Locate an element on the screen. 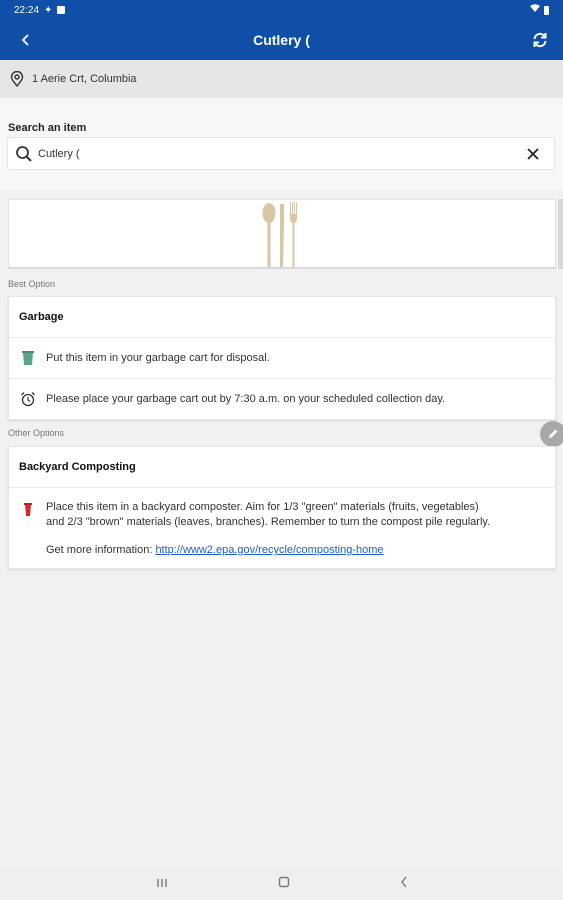  best-option-label: Best Option is located at coordinates (32, 284).